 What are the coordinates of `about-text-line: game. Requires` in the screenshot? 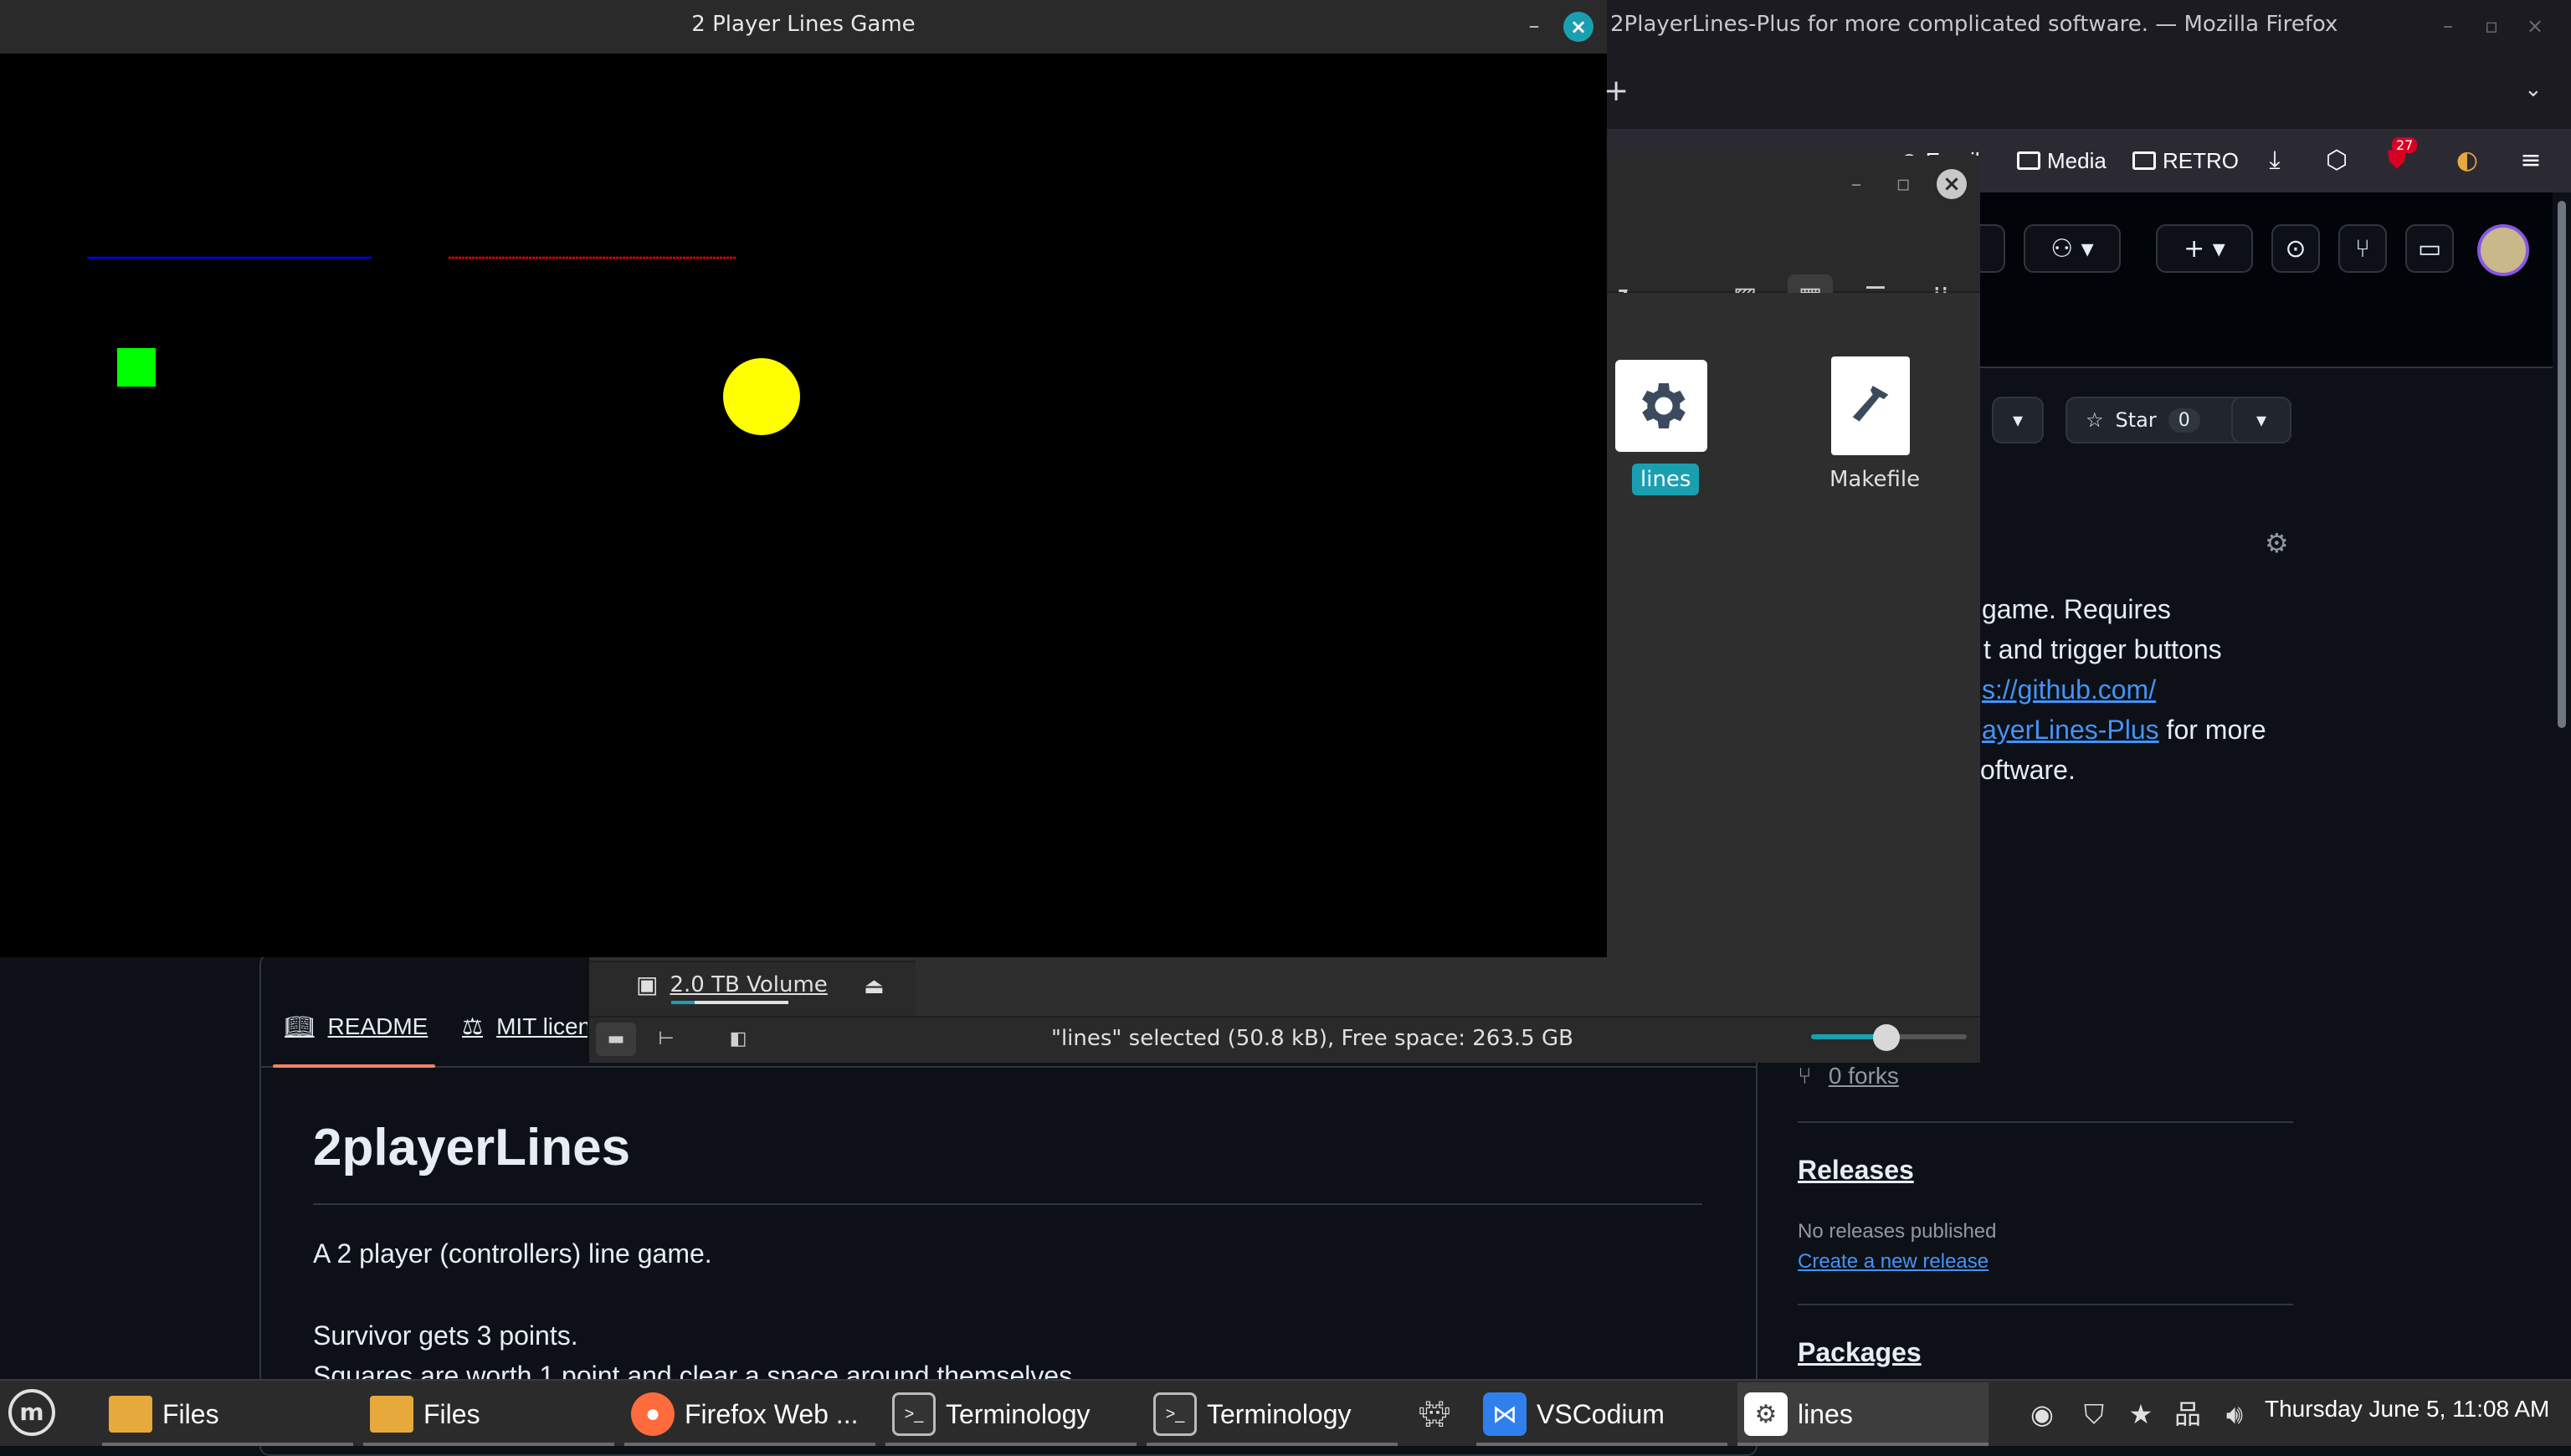 It's located at (2076, 609).